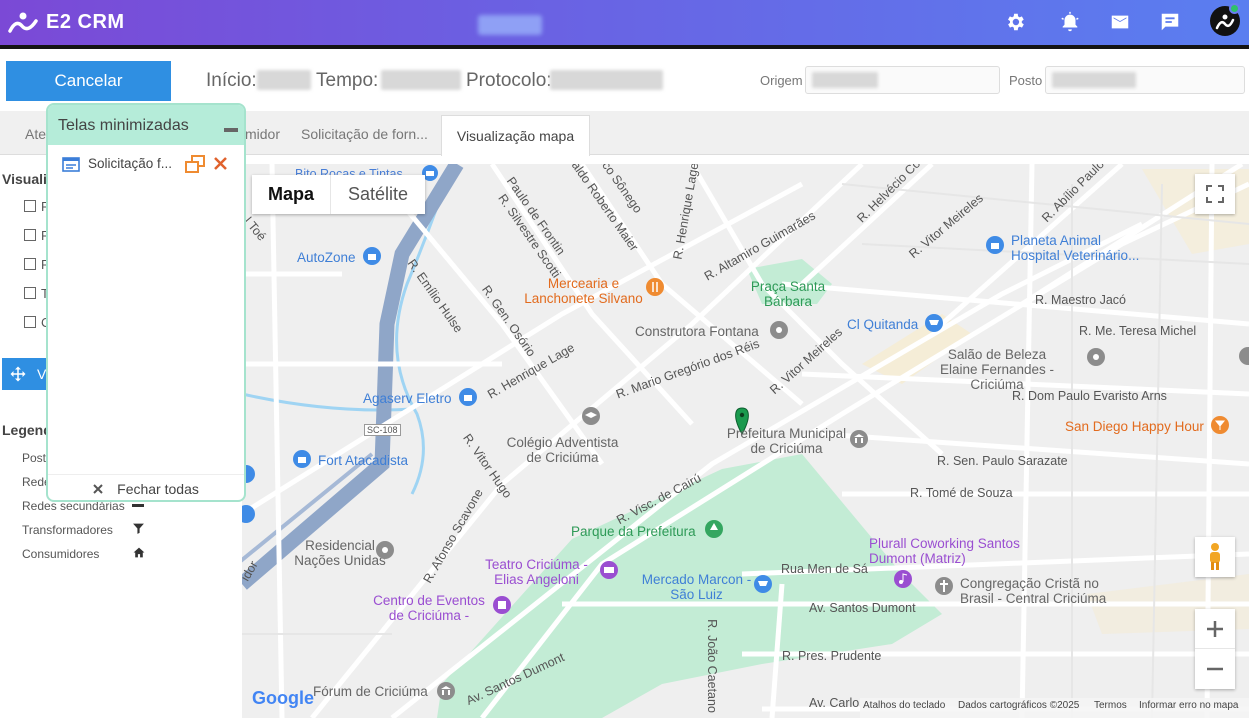 This screenshot has width=1249, height=718. I want to click on cancel-button: Cancelar, so click(88, 81).